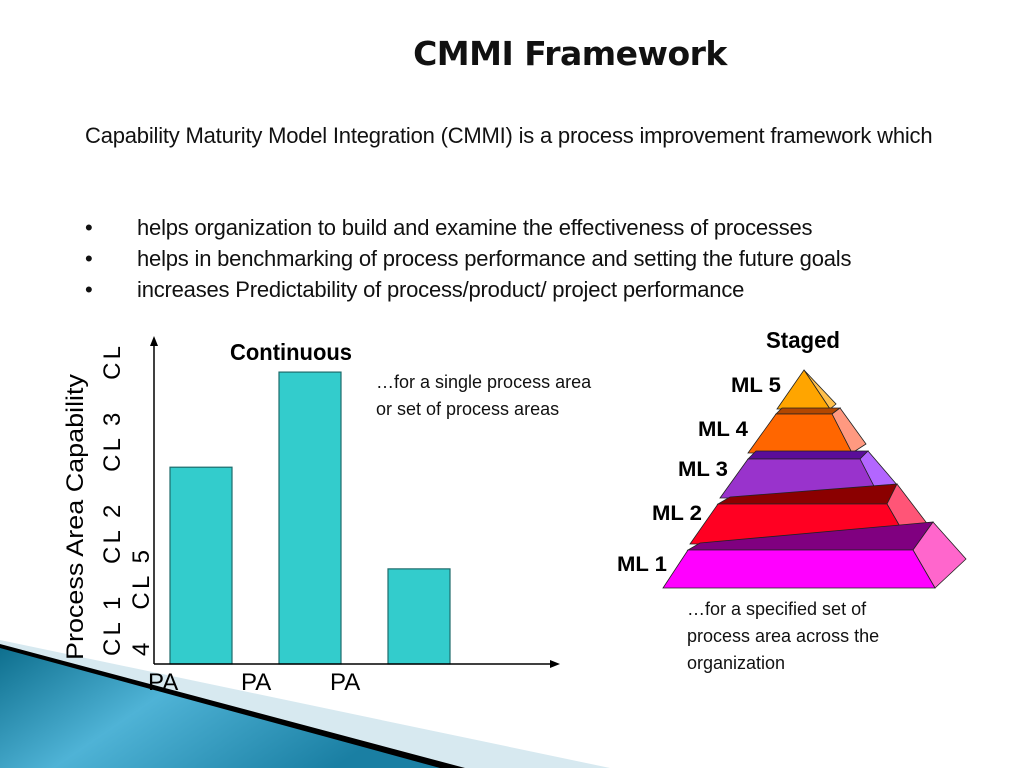  What do you see at coordinates (799, 569) in the screenshot?
I see `pyramid-level-front` at bounding box center [799, 569].